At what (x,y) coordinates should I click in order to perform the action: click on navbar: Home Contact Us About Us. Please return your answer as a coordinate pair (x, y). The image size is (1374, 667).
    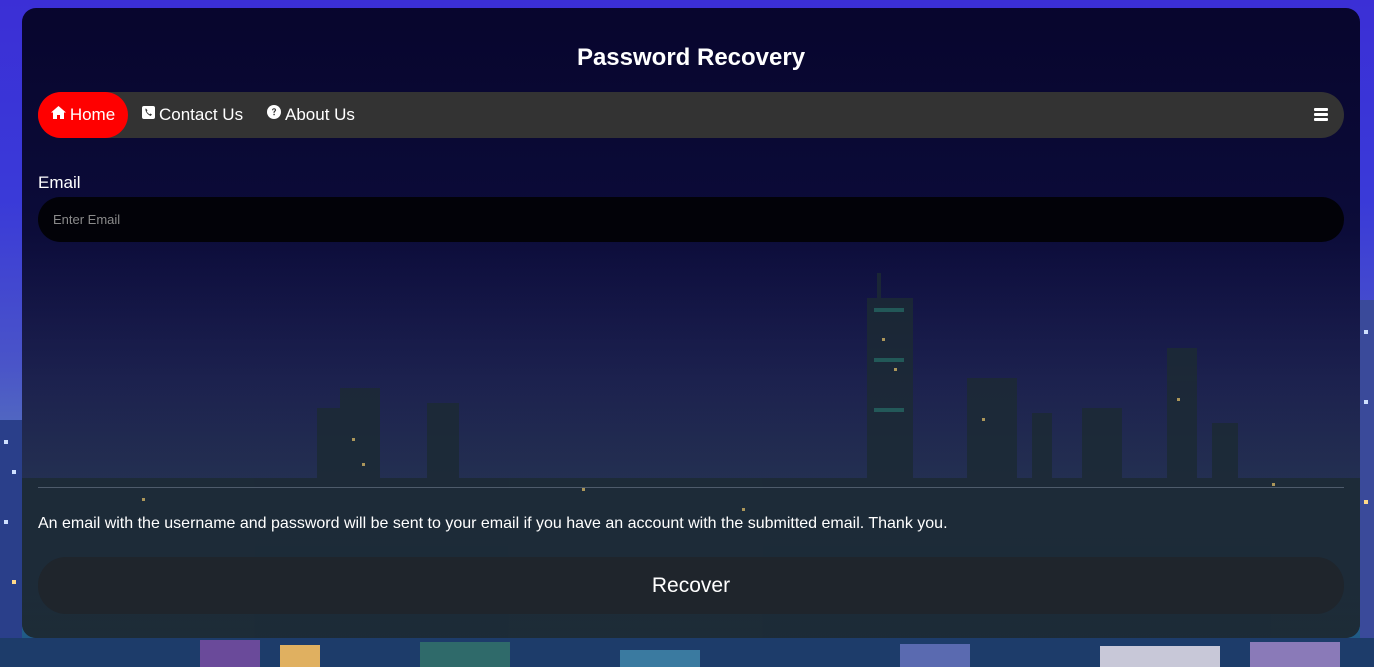
    Looking at the image, I should click on (691, 115).